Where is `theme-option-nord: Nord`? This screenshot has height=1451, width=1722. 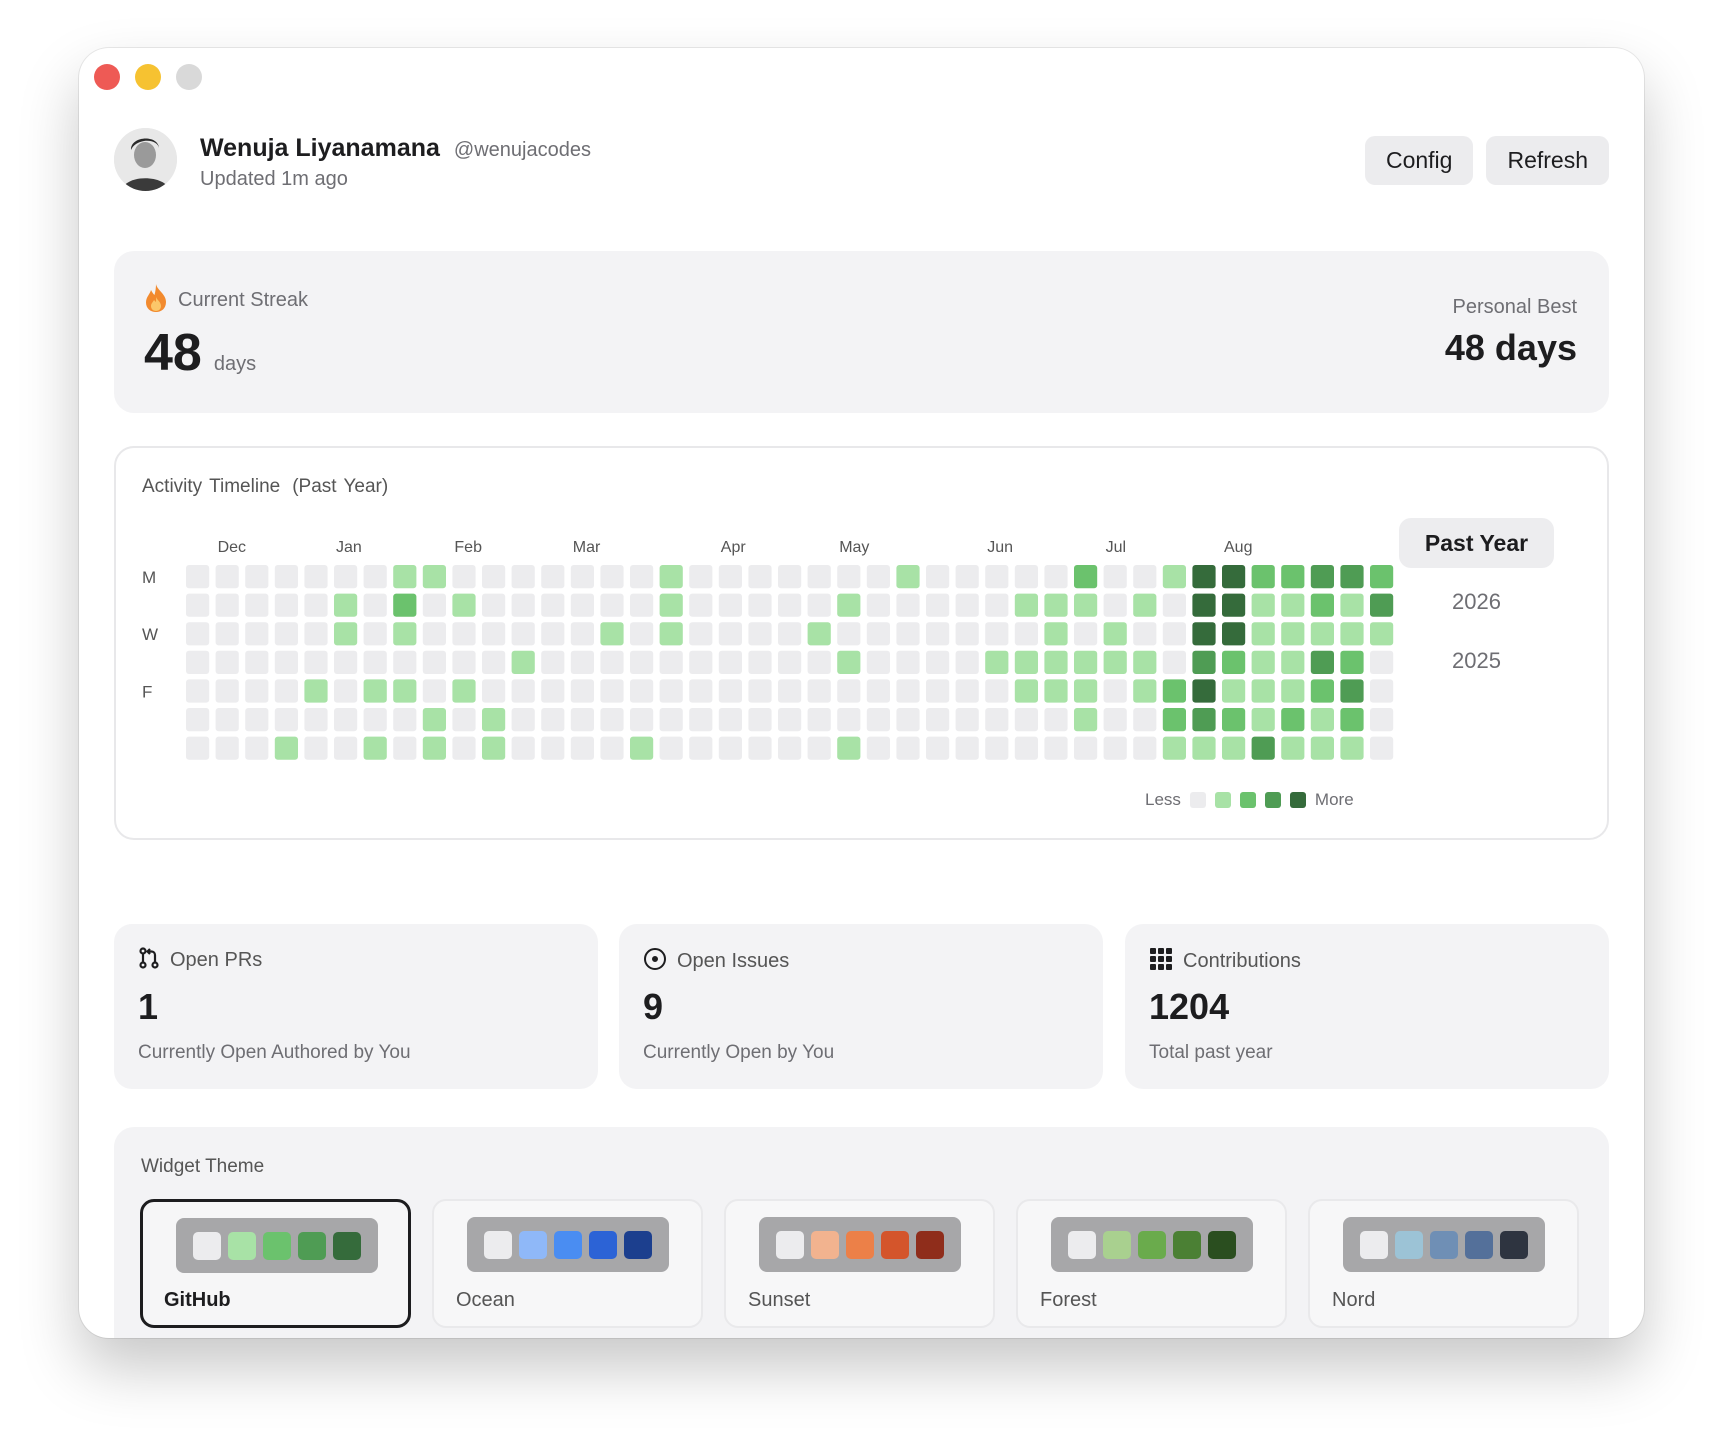
theme-option-nord: Nord is located at coordinates (1443, 1263).